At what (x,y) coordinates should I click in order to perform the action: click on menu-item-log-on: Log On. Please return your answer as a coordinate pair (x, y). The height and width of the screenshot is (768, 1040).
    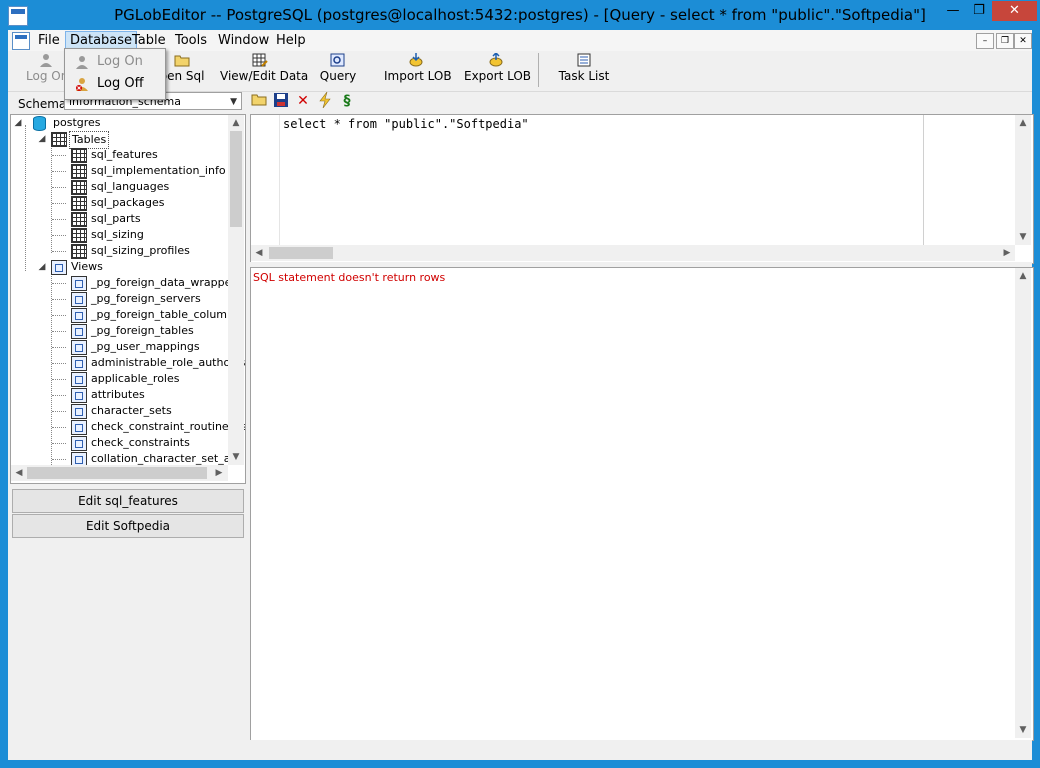
    Looking at the image, I should click on (115, 62).